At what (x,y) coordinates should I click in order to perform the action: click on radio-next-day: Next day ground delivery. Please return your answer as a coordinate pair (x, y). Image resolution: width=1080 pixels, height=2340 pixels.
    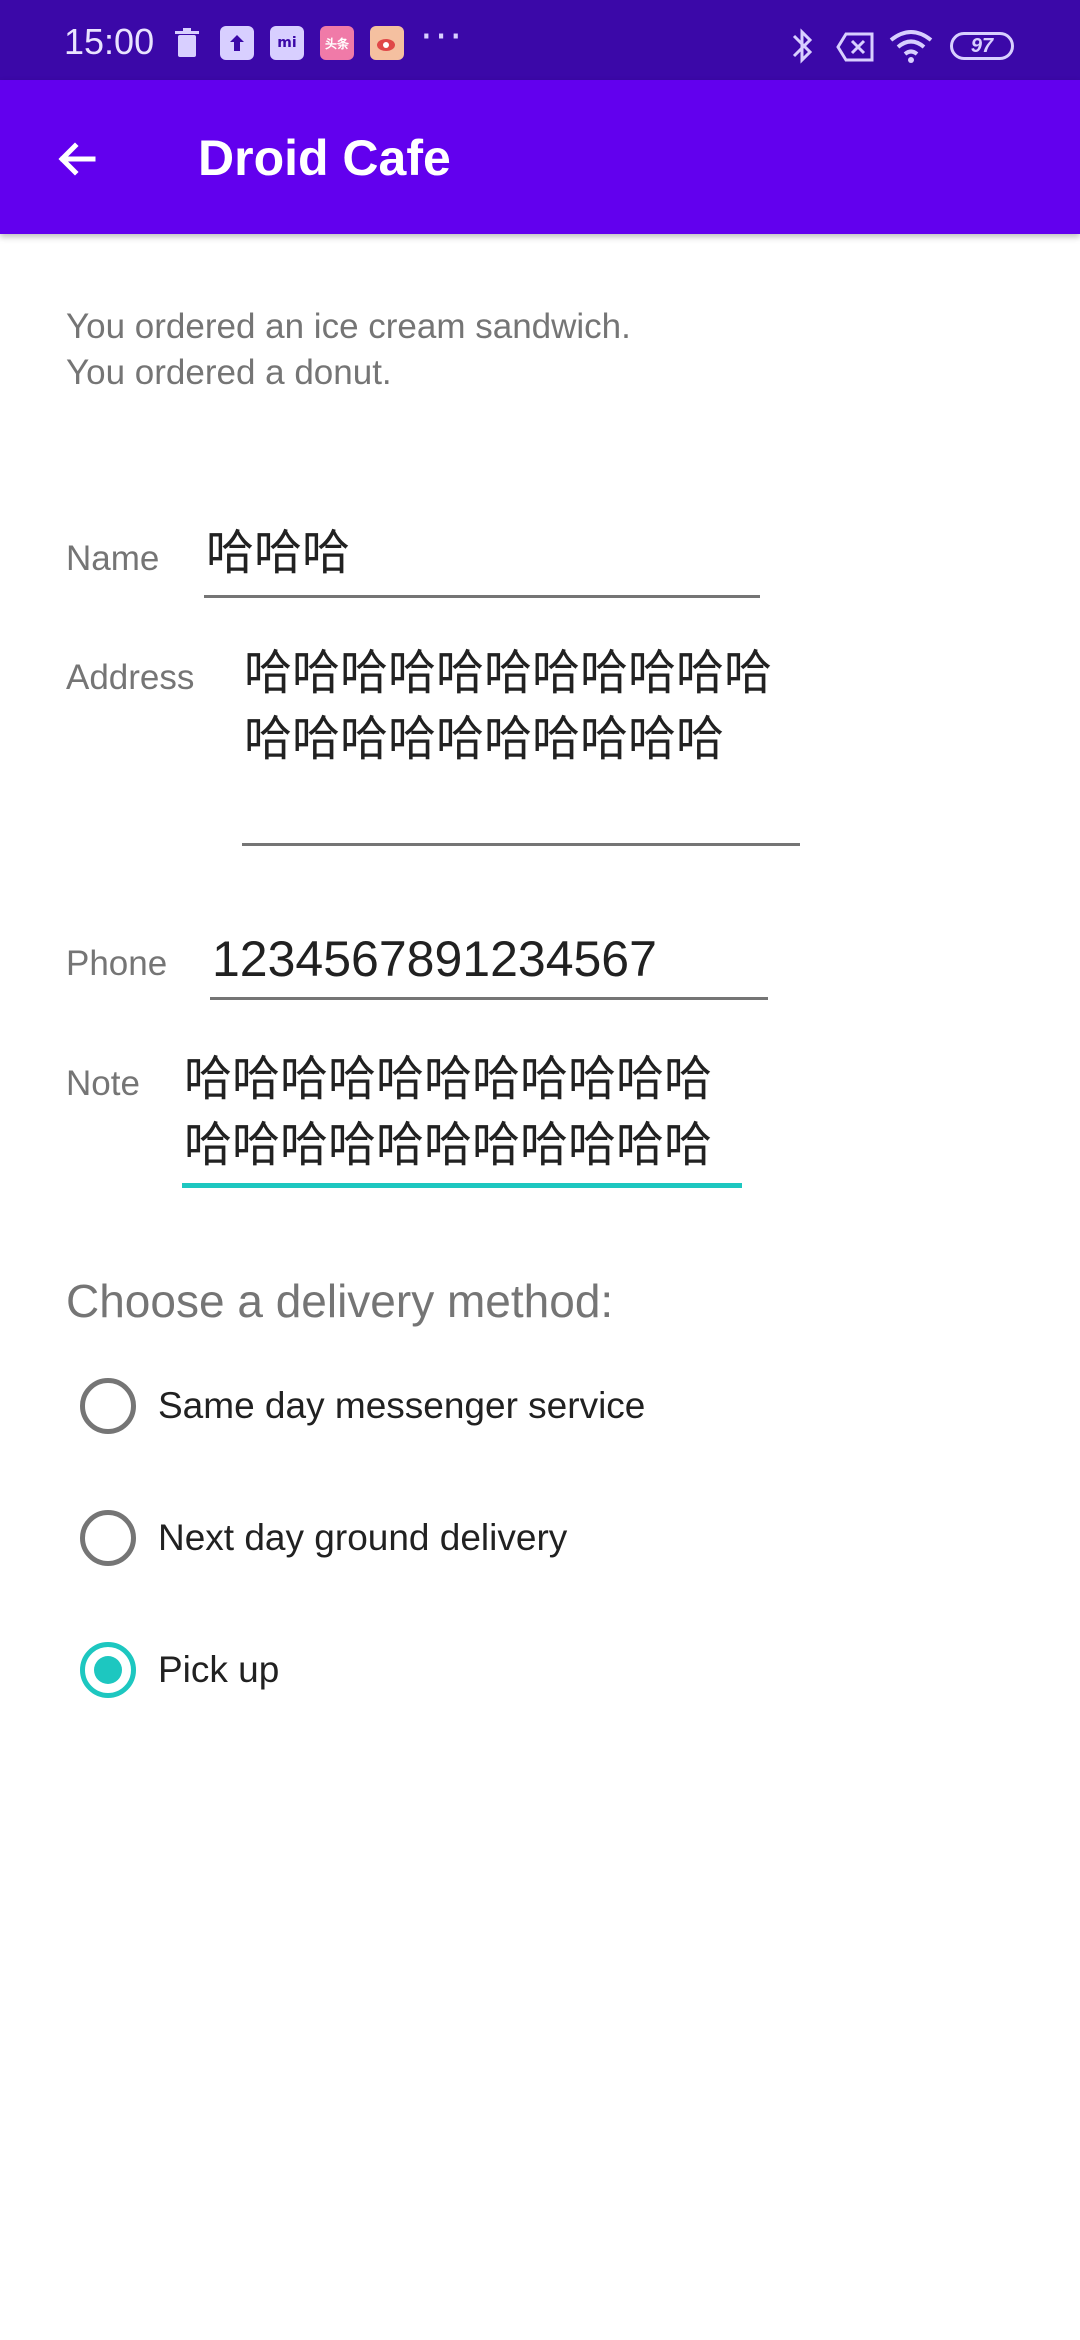
    Looking at the image, I should click on (323, 1538).